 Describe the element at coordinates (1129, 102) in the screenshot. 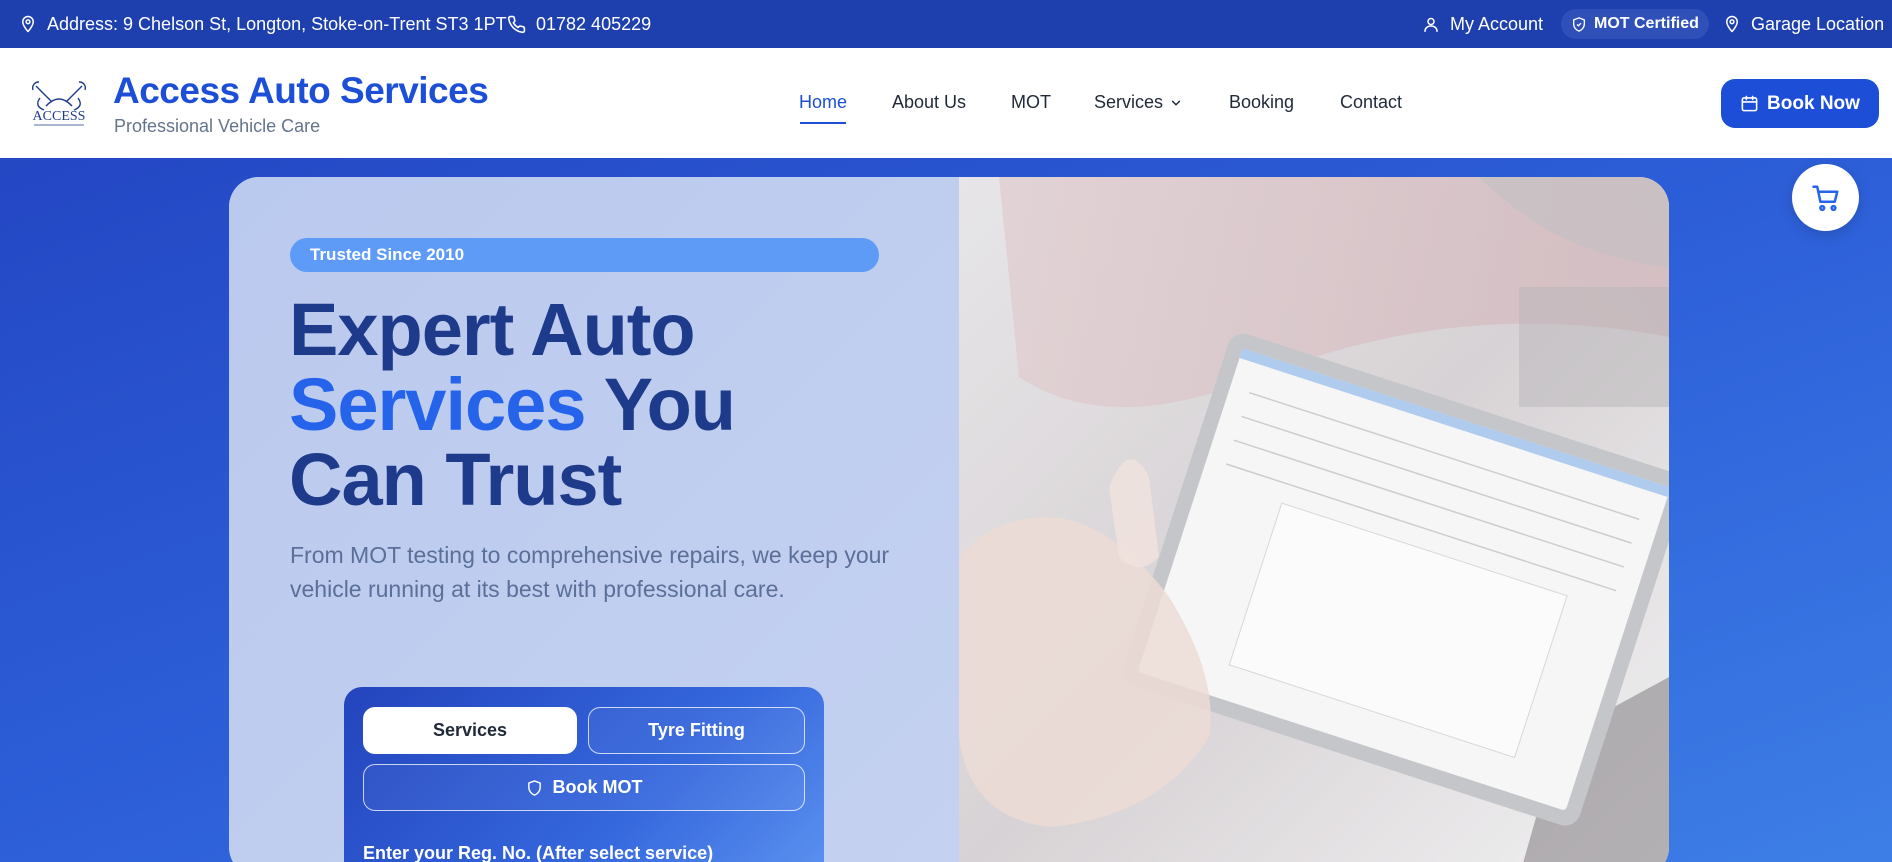

I see `nav-services-label: Services` at that location.